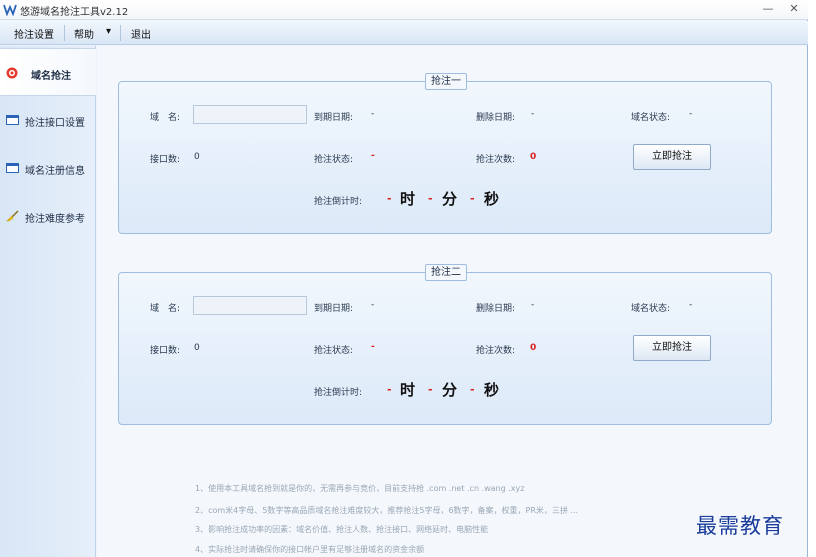  What do you see at coordinates (404, 33) in the screenshot?
I see `menu-bar: 抢注设置 帮助 ▾ 退出` at bounding box center [404, 33].